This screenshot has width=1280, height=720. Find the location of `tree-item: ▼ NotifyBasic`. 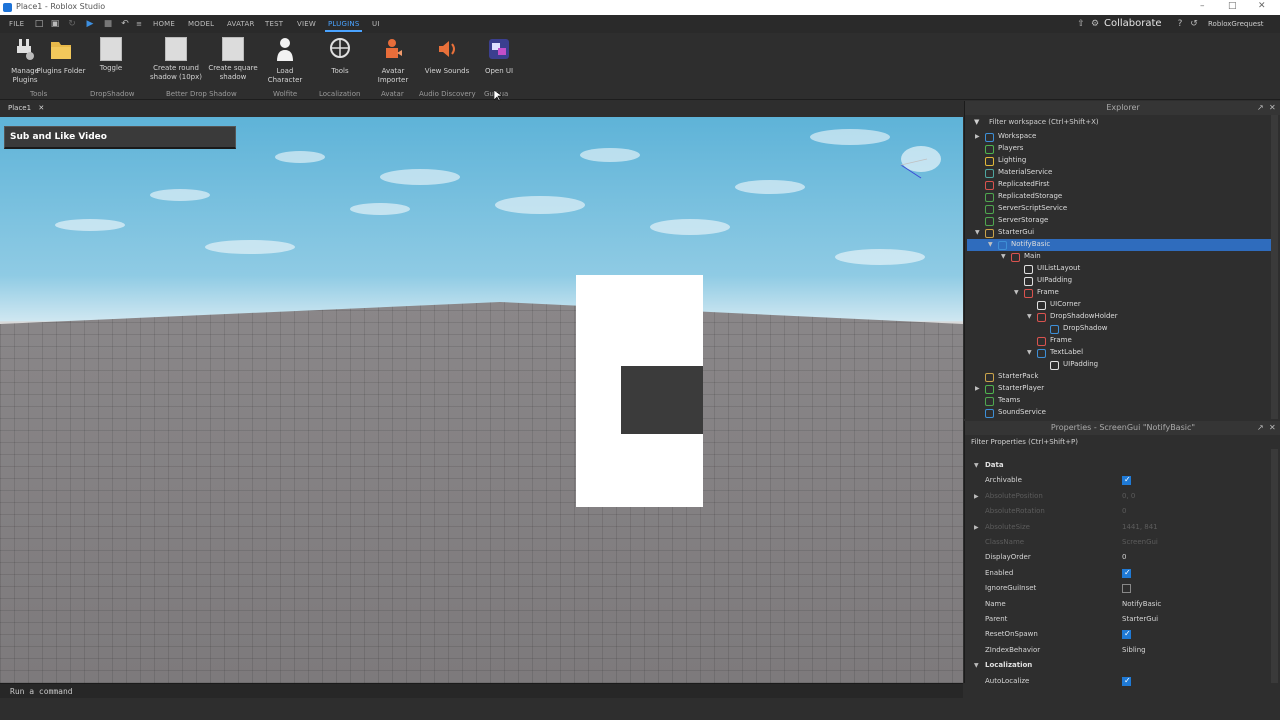

tree-item: ▼ NotifyBasic is located at coordinates (1119, 245).